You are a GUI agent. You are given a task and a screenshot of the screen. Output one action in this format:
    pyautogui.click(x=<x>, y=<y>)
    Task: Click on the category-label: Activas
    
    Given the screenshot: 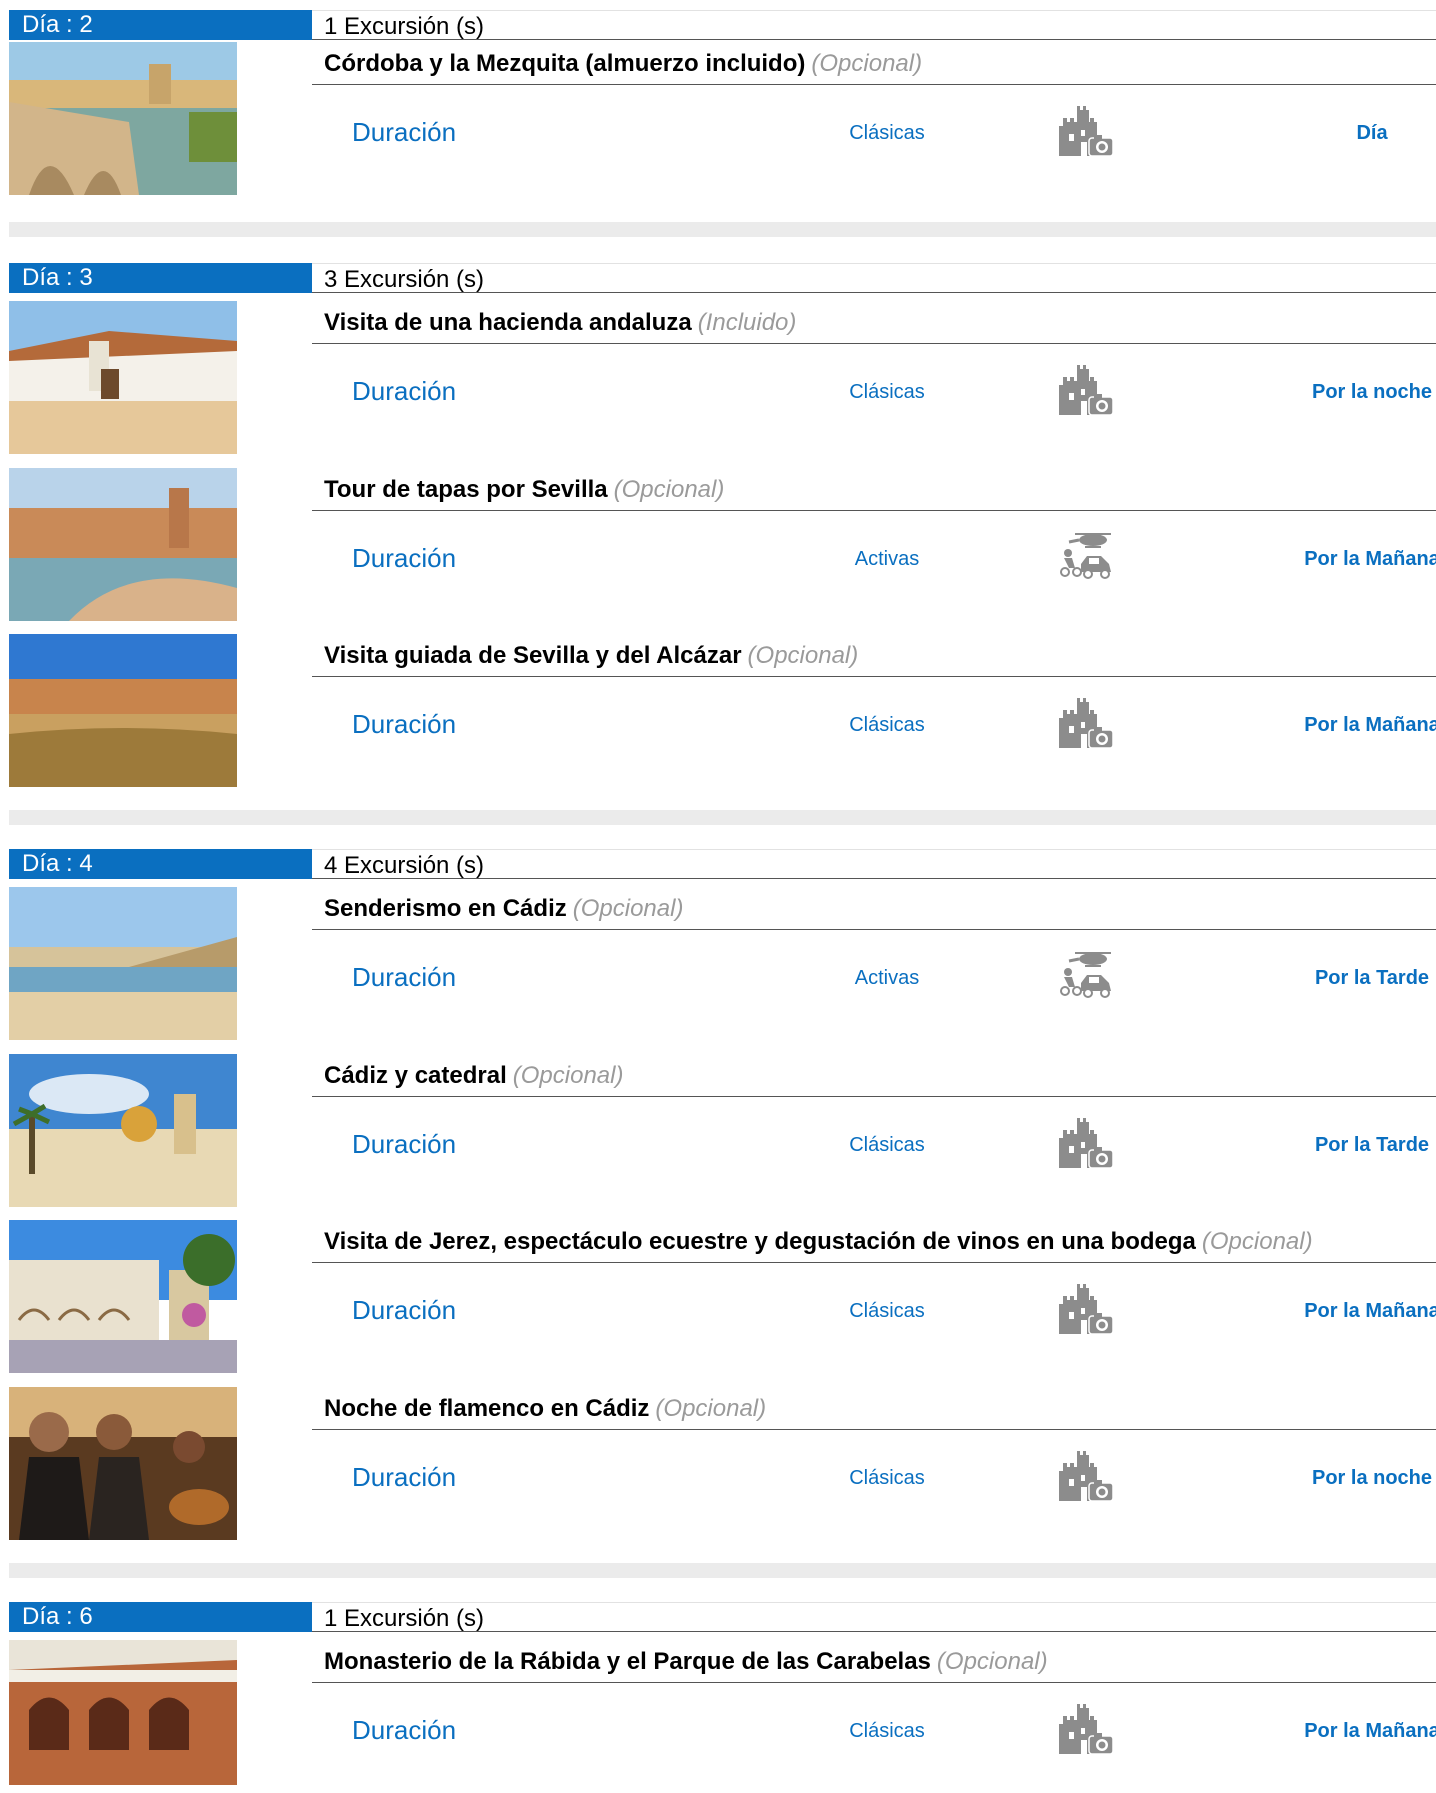 What is the action you would take?
    pyautogui.click(x=887, y=978)
    